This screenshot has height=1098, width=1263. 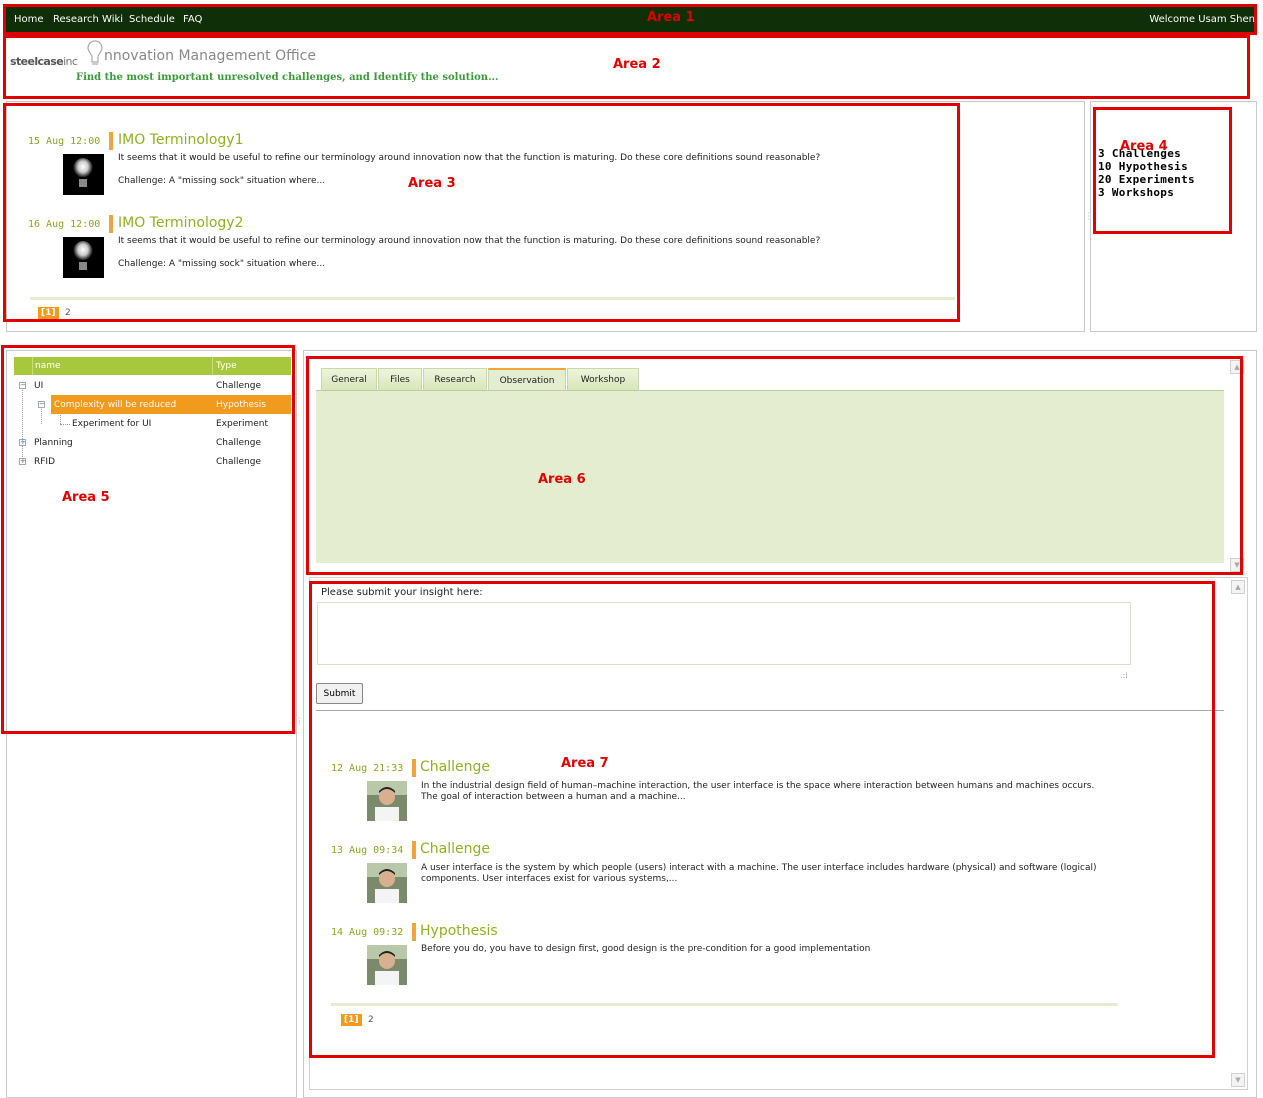 I want to click on tree-row-name: Planning, so click(x=53, y=443).